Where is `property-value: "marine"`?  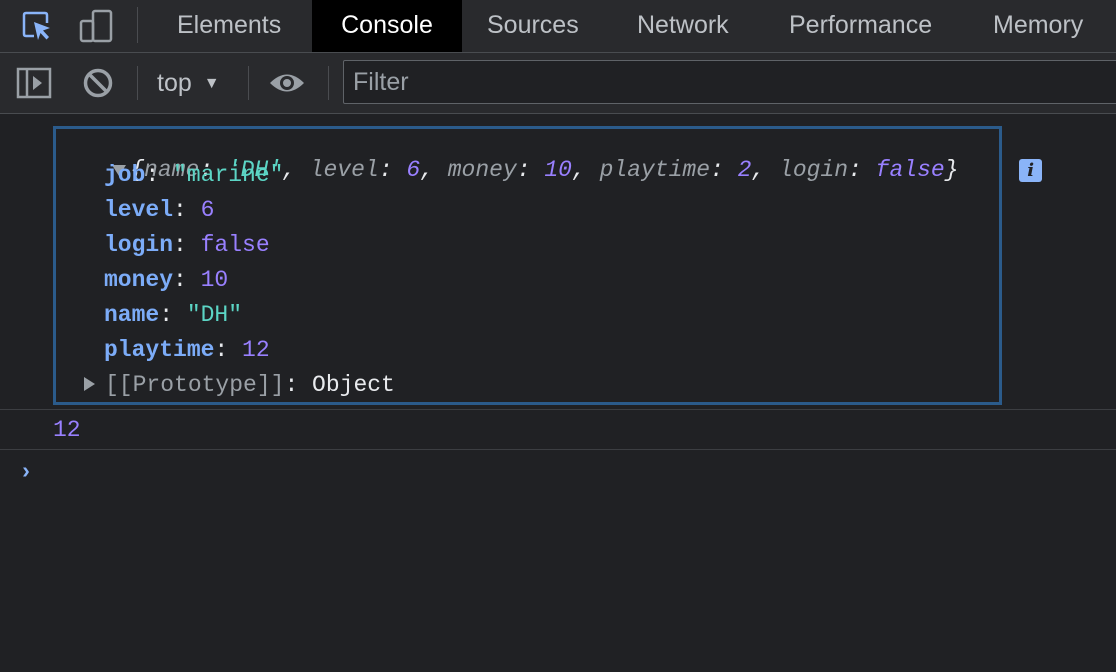 property-value: "marine" is located at coordinates (228, 175).